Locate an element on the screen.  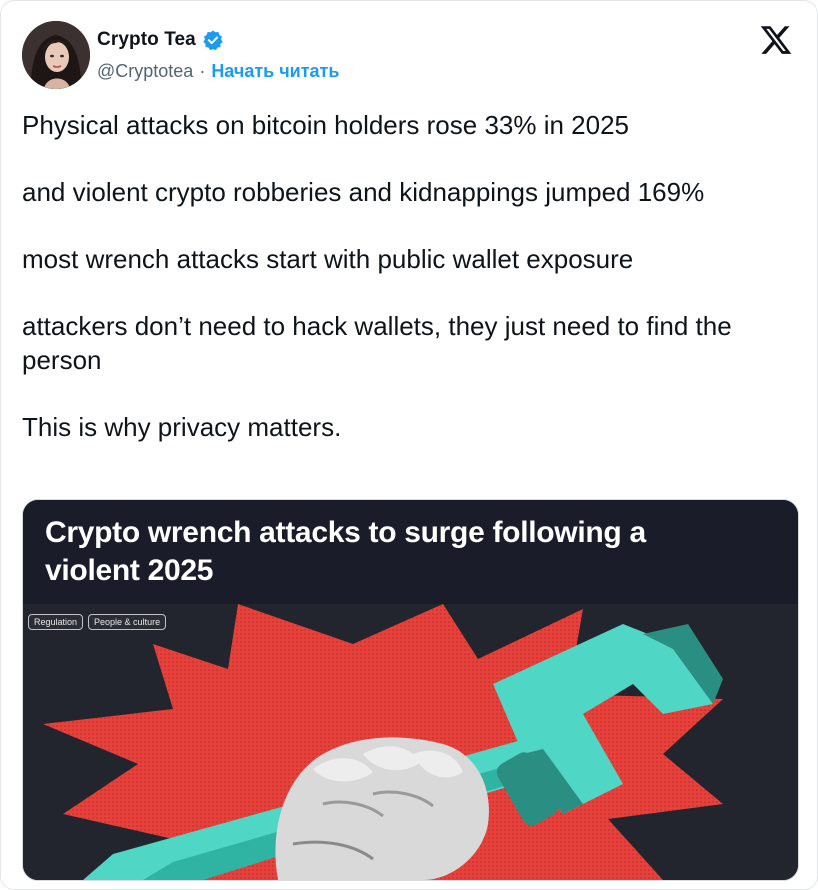
author-handle: @Cryptotea is located at coordinates (145, 71).